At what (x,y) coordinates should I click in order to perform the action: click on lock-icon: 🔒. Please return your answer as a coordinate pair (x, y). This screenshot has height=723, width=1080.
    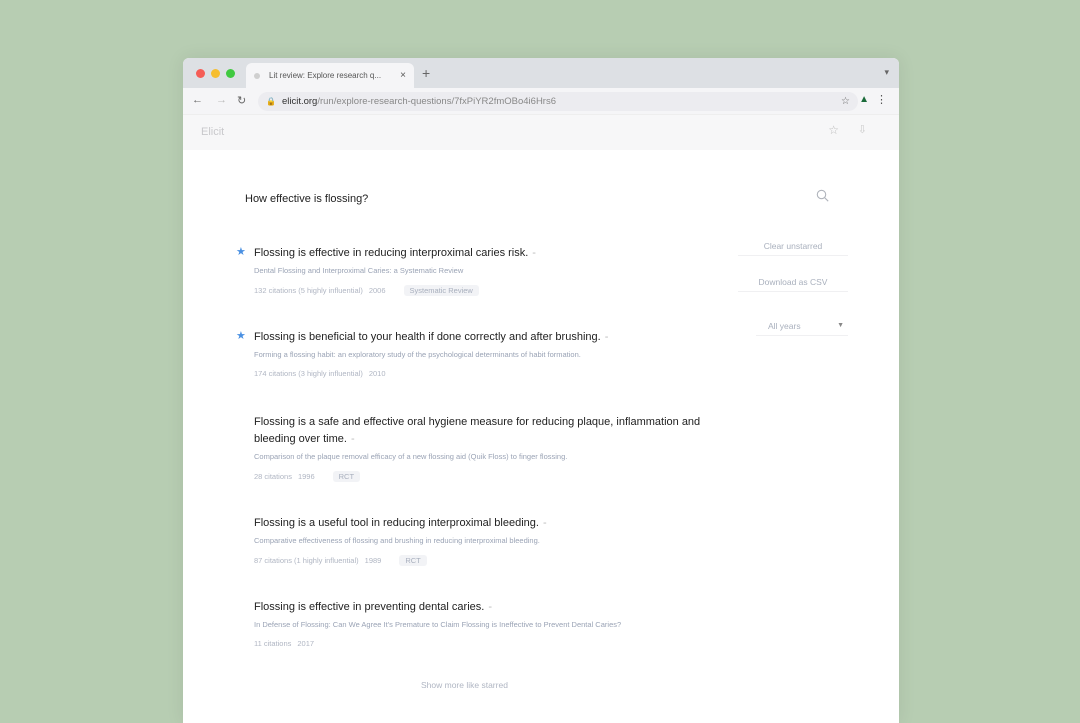
    Looking at the image, I should click on (271, 101).